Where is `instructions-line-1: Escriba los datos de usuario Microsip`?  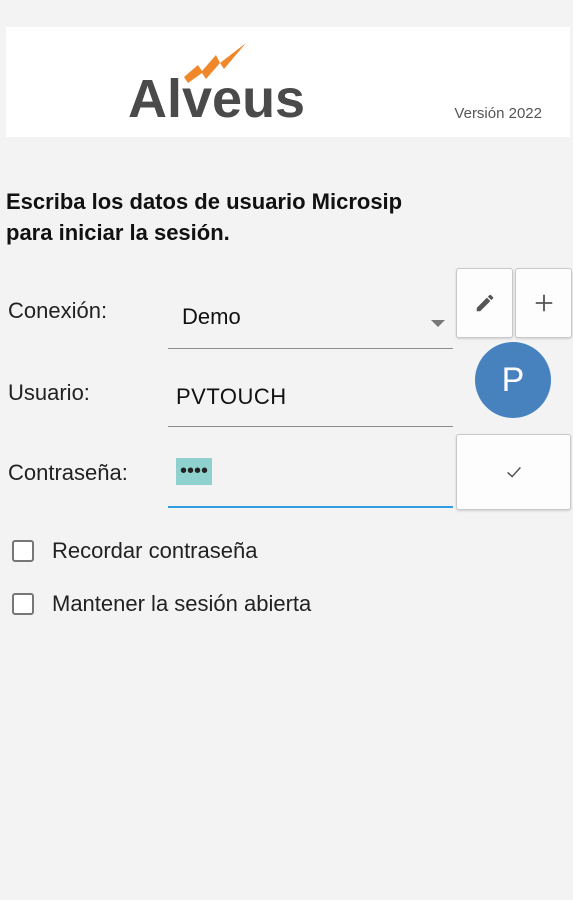
instructions-line-1: Escriba los datos de usuario Microsip is located at coordinates (204, 201).